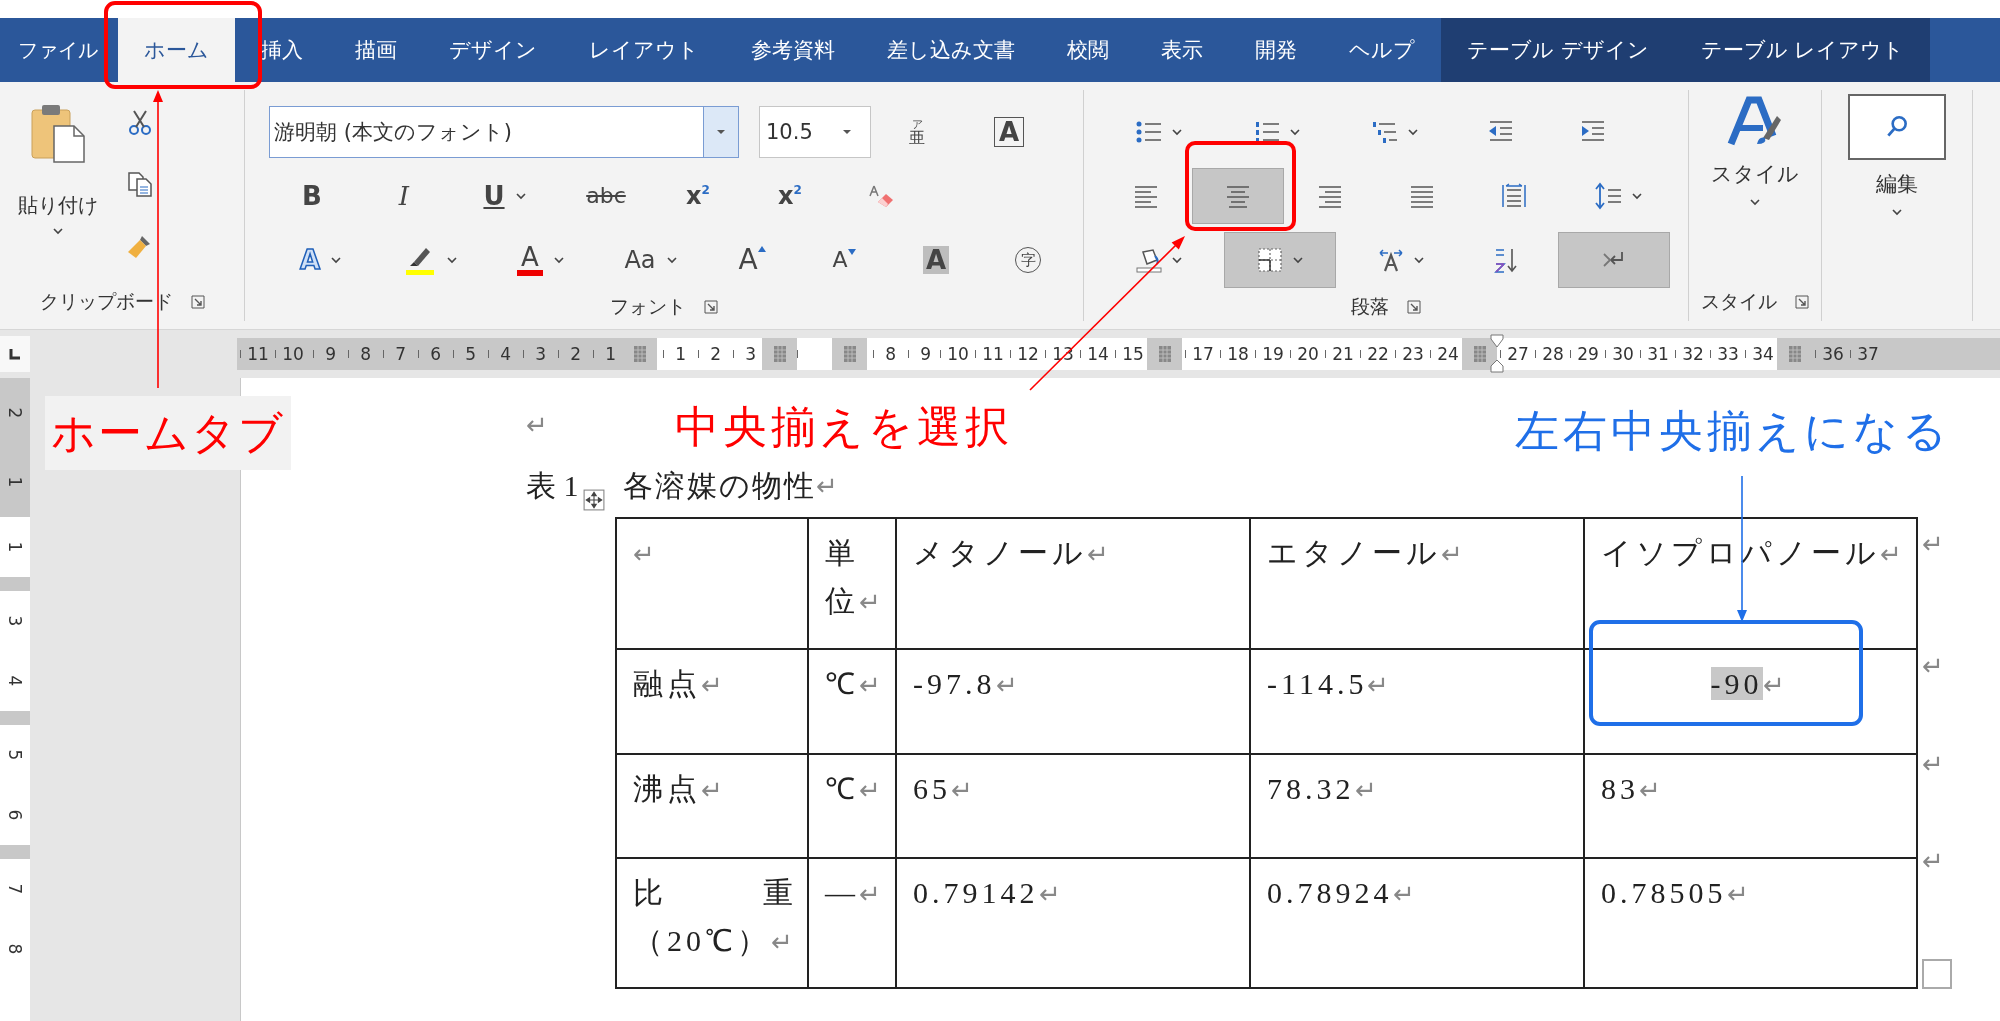  Describe the element at coordinates (1149, 260) in the screenshot. I see `shading-icon` at that location.